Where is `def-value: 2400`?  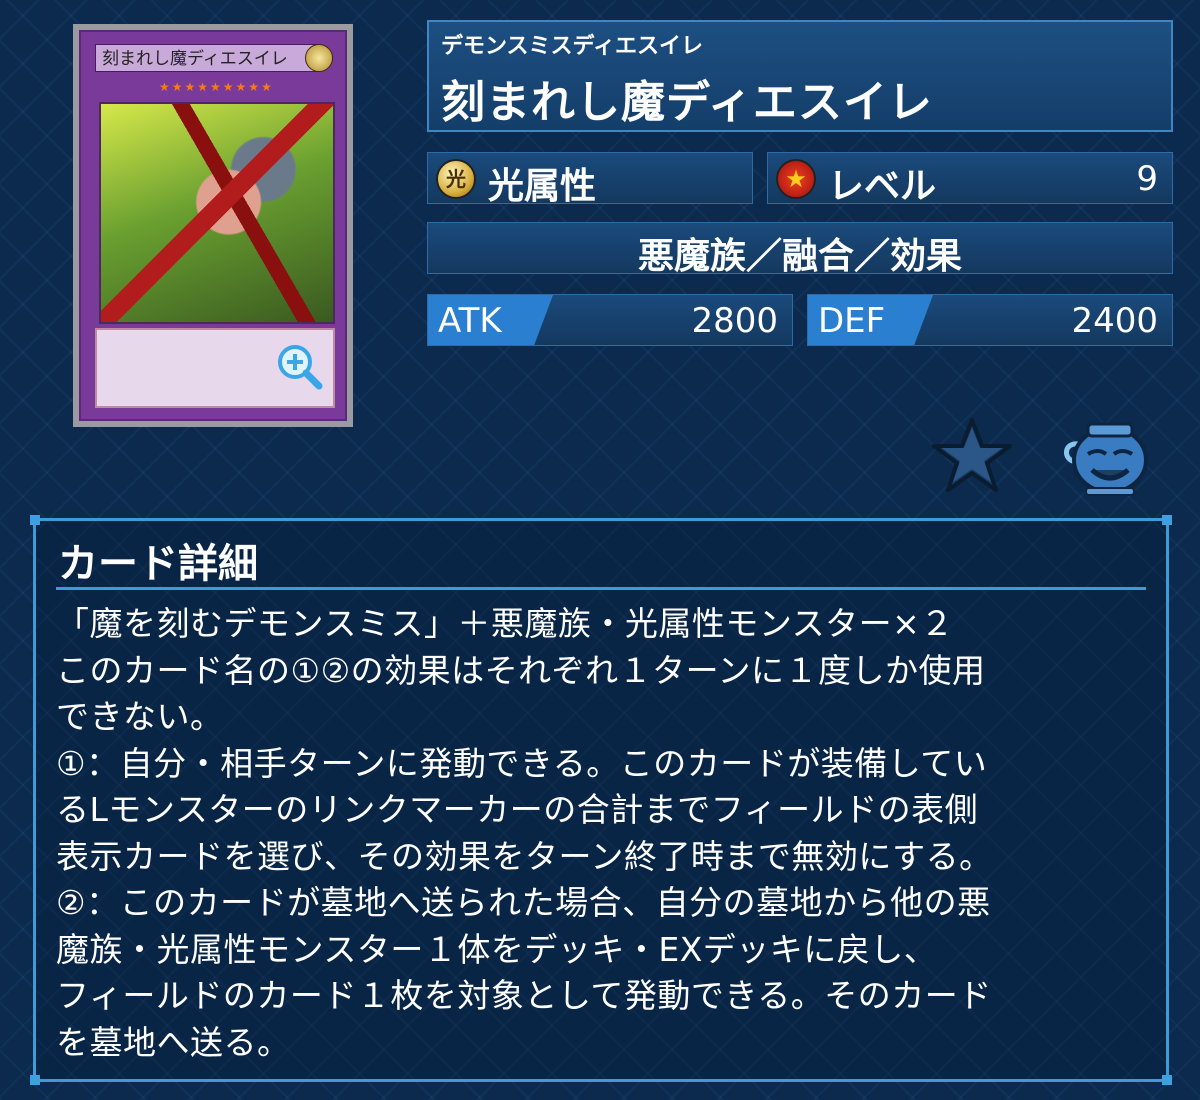
def-value: 2400 is located at coordinates (1114, 321).